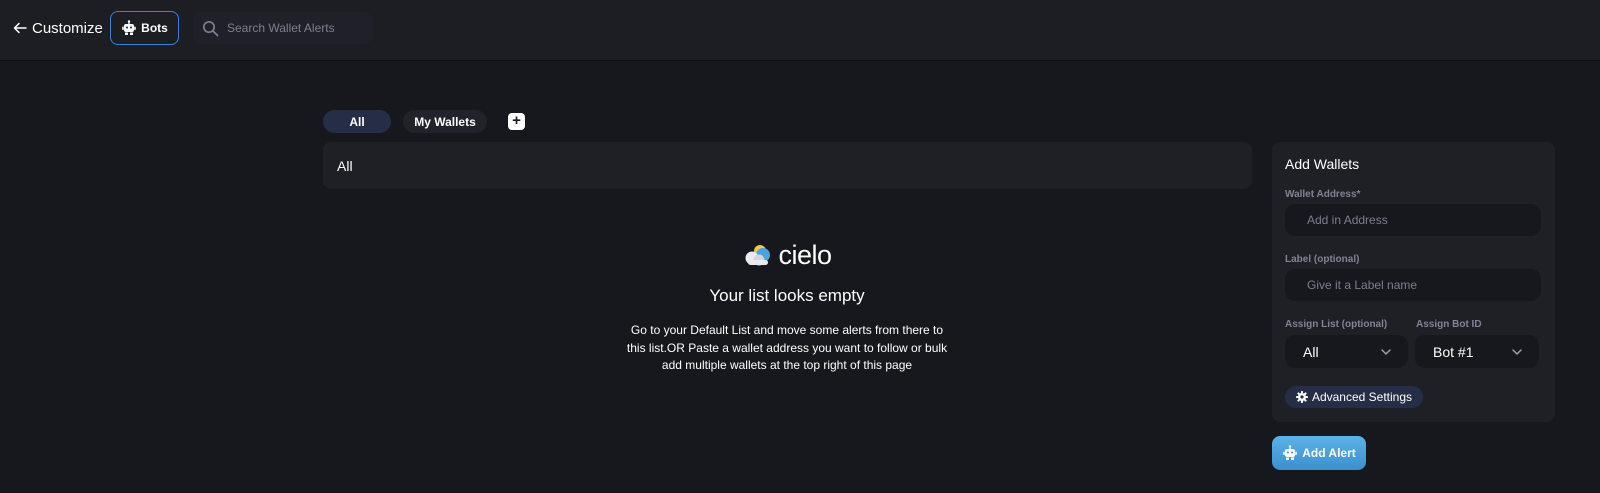  Describe the element at coordinates (1311, 351) in the screenshot. I see `assign-list-value: All` at that location.